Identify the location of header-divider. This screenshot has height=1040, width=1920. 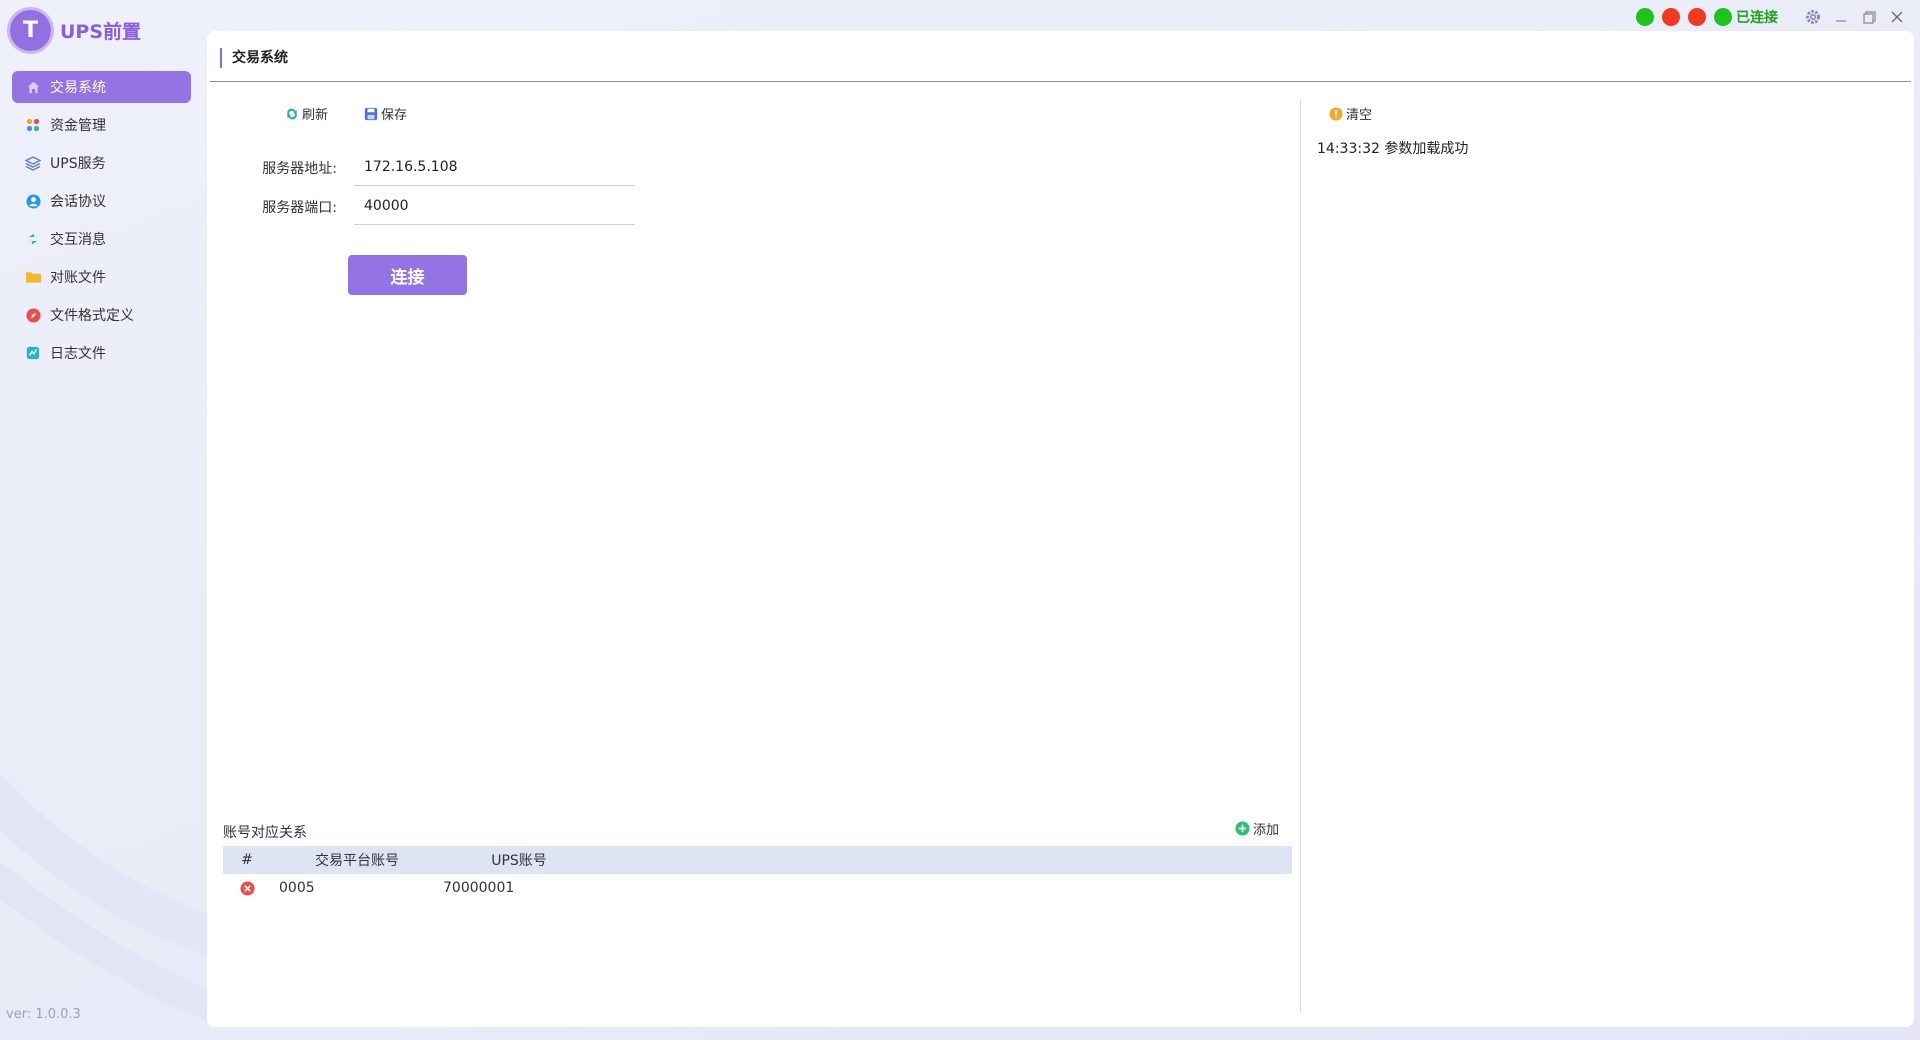
(1060, 81).